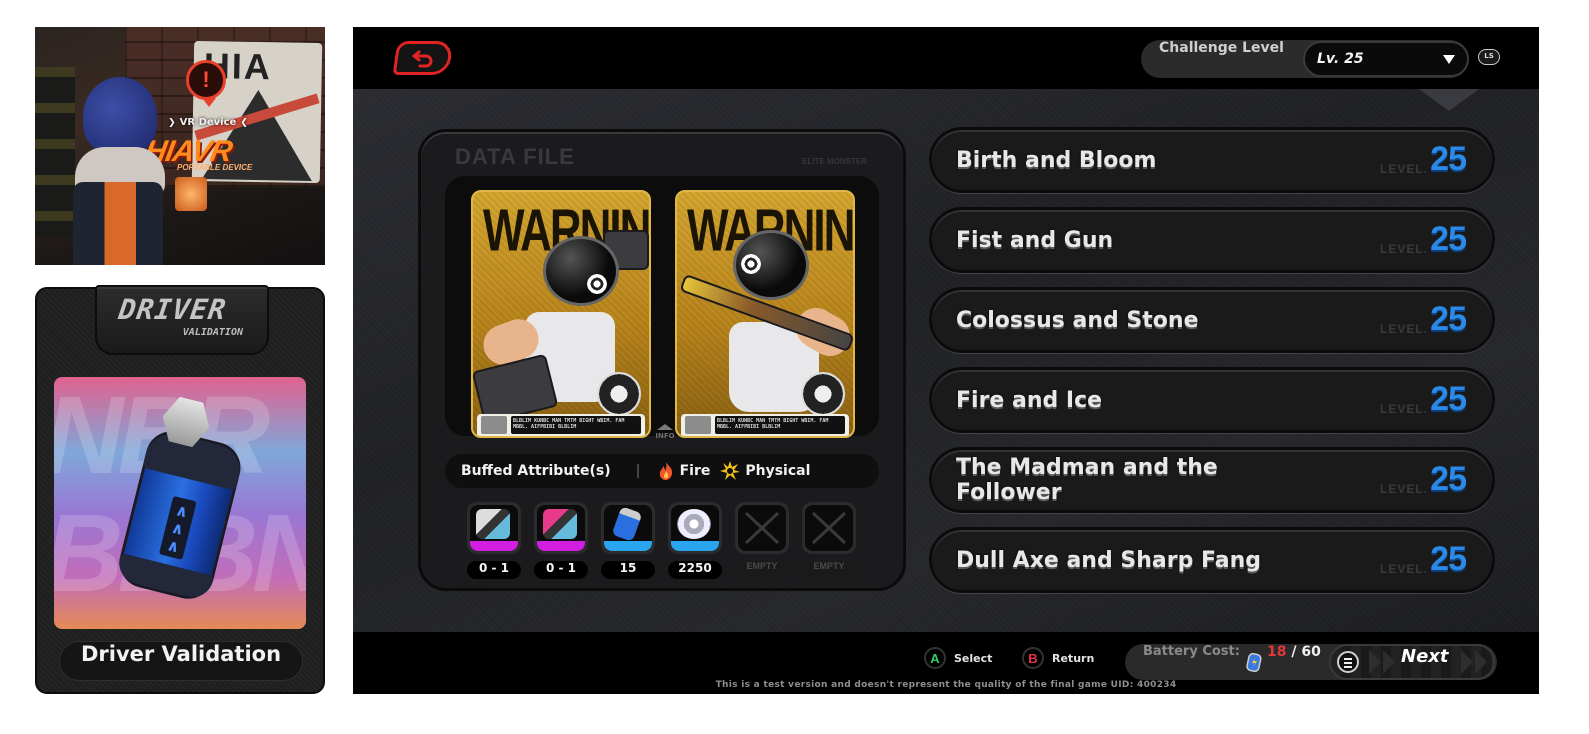  What do you see at coordinates (561, 570) in the screenshot?
I see `reward-quantity: 0 - 1` at bounding box center [561, 570].